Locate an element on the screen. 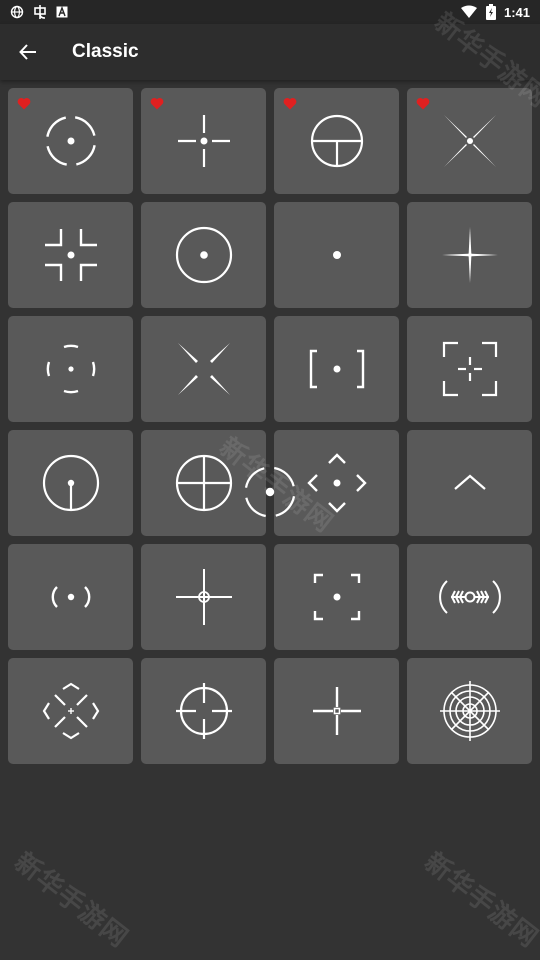 This screenshot has width=540, height=960. crosshair-four-arcs-dot-icon is located at coordinates (70, 369).